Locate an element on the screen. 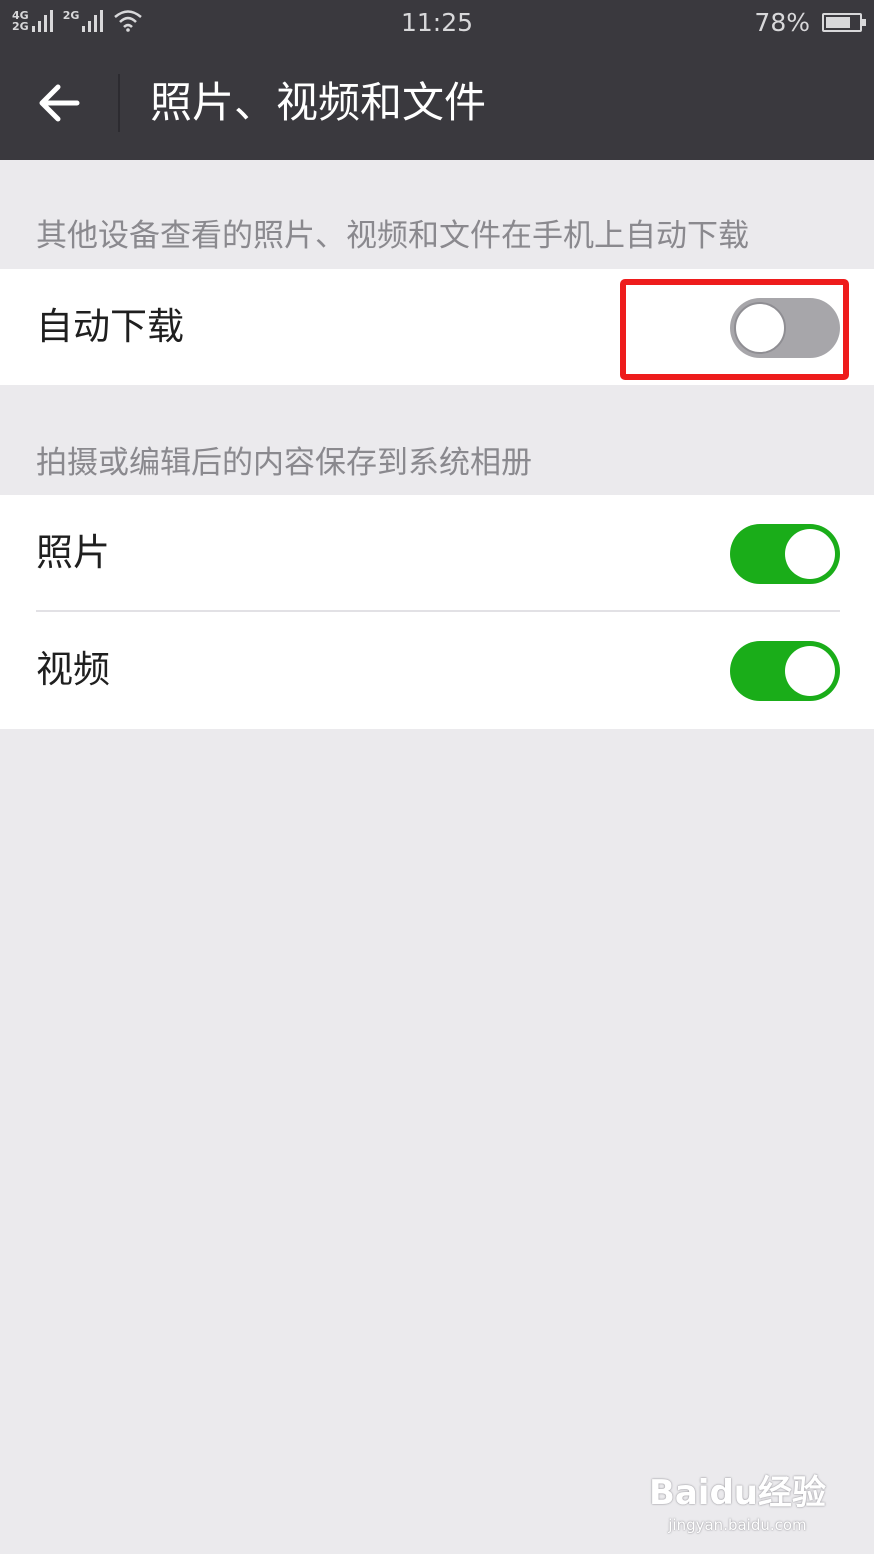 The width and height of the screenshot is (874, 1554). watermark-logo: Baidu经验 is located at coordinates (737, 1493).